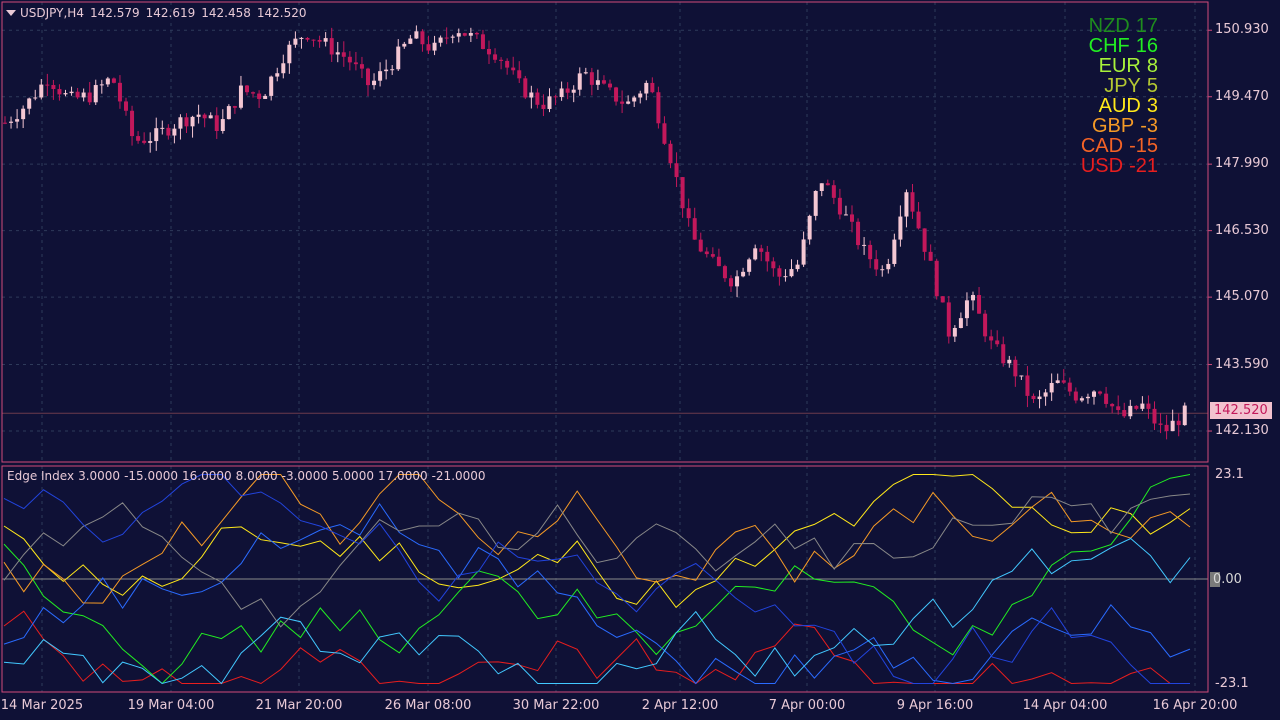 This screenshot has width=1280, height=720. I want to click on strength-currency: JPY, so click(1122, 86).